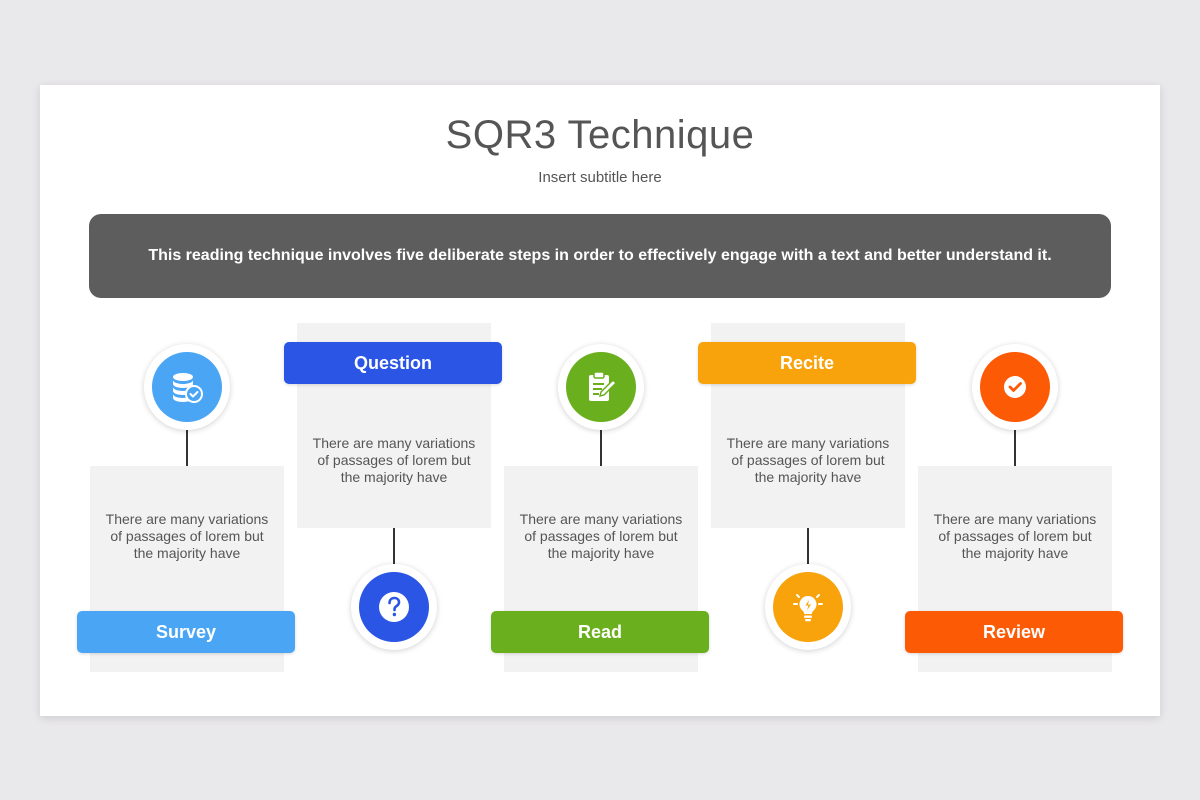 This screenshot has width=1200, height=800. I want to click on step-label-survey: Survey, so click(186, 632).